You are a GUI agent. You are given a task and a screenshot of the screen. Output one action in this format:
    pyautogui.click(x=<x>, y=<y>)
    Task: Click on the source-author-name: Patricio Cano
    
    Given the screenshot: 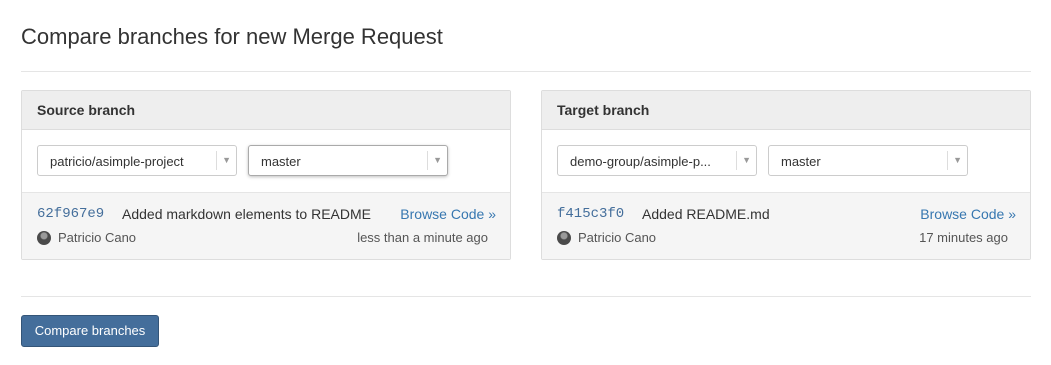 What is the action you would take?
    pyautogui.click(x=97, y=237)
    